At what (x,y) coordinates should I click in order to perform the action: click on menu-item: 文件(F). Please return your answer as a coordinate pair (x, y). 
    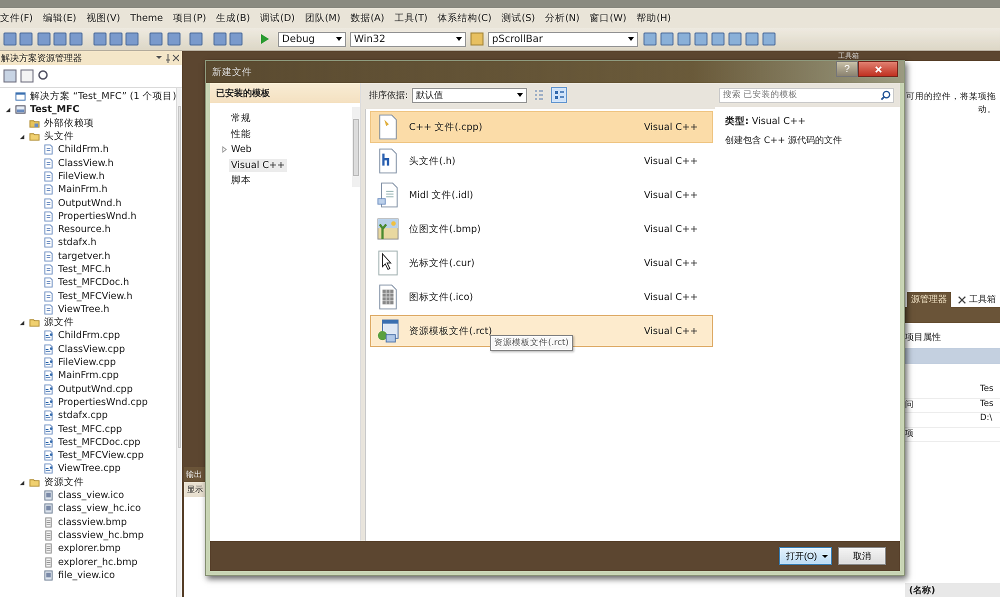
    Looking at the image, I should click on (16, 18).